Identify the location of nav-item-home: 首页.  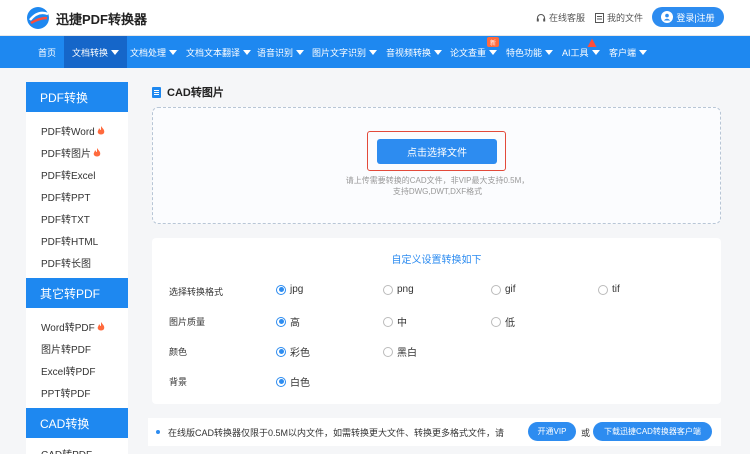
(47, 52).